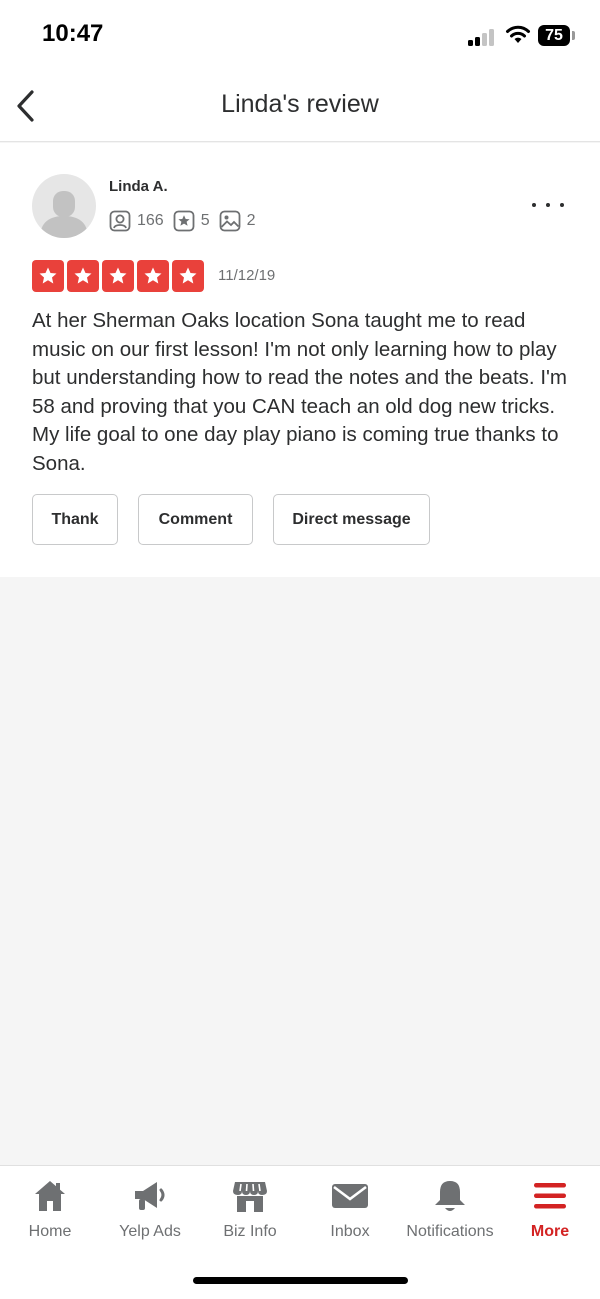 The width and height of the screenshot is (600, 1299). I want to click on tab-yelp-ads: Yelp Ads, so click(150, 1216).